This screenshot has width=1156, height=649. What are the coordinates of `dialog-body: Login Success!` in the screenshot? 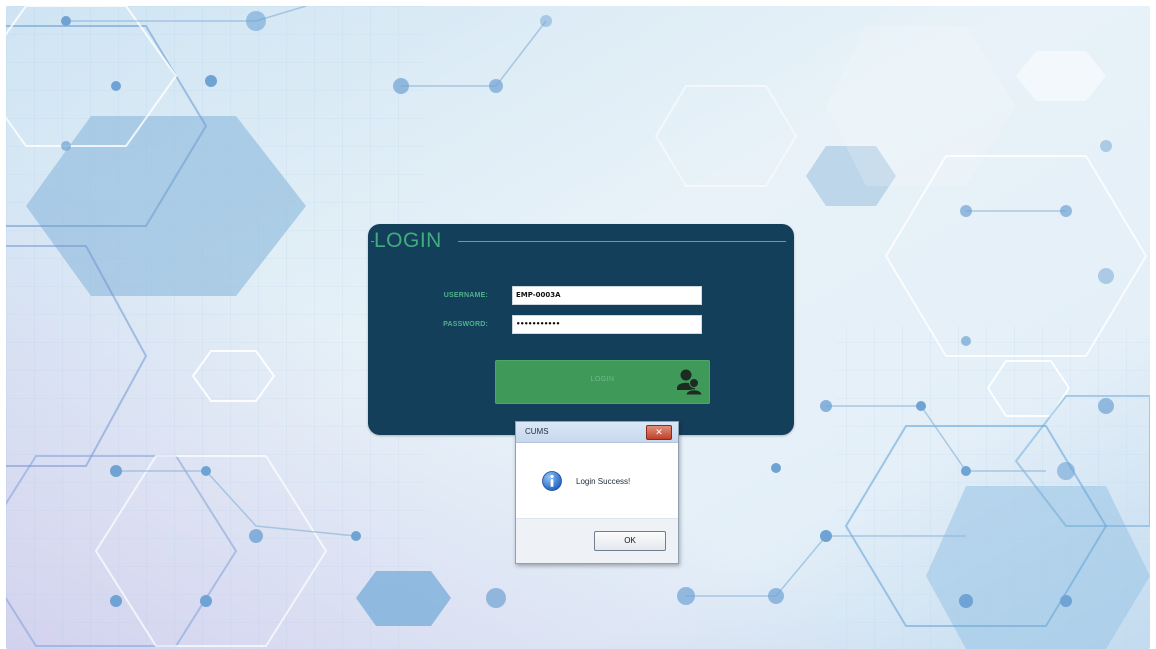 It's located at (597, 480).